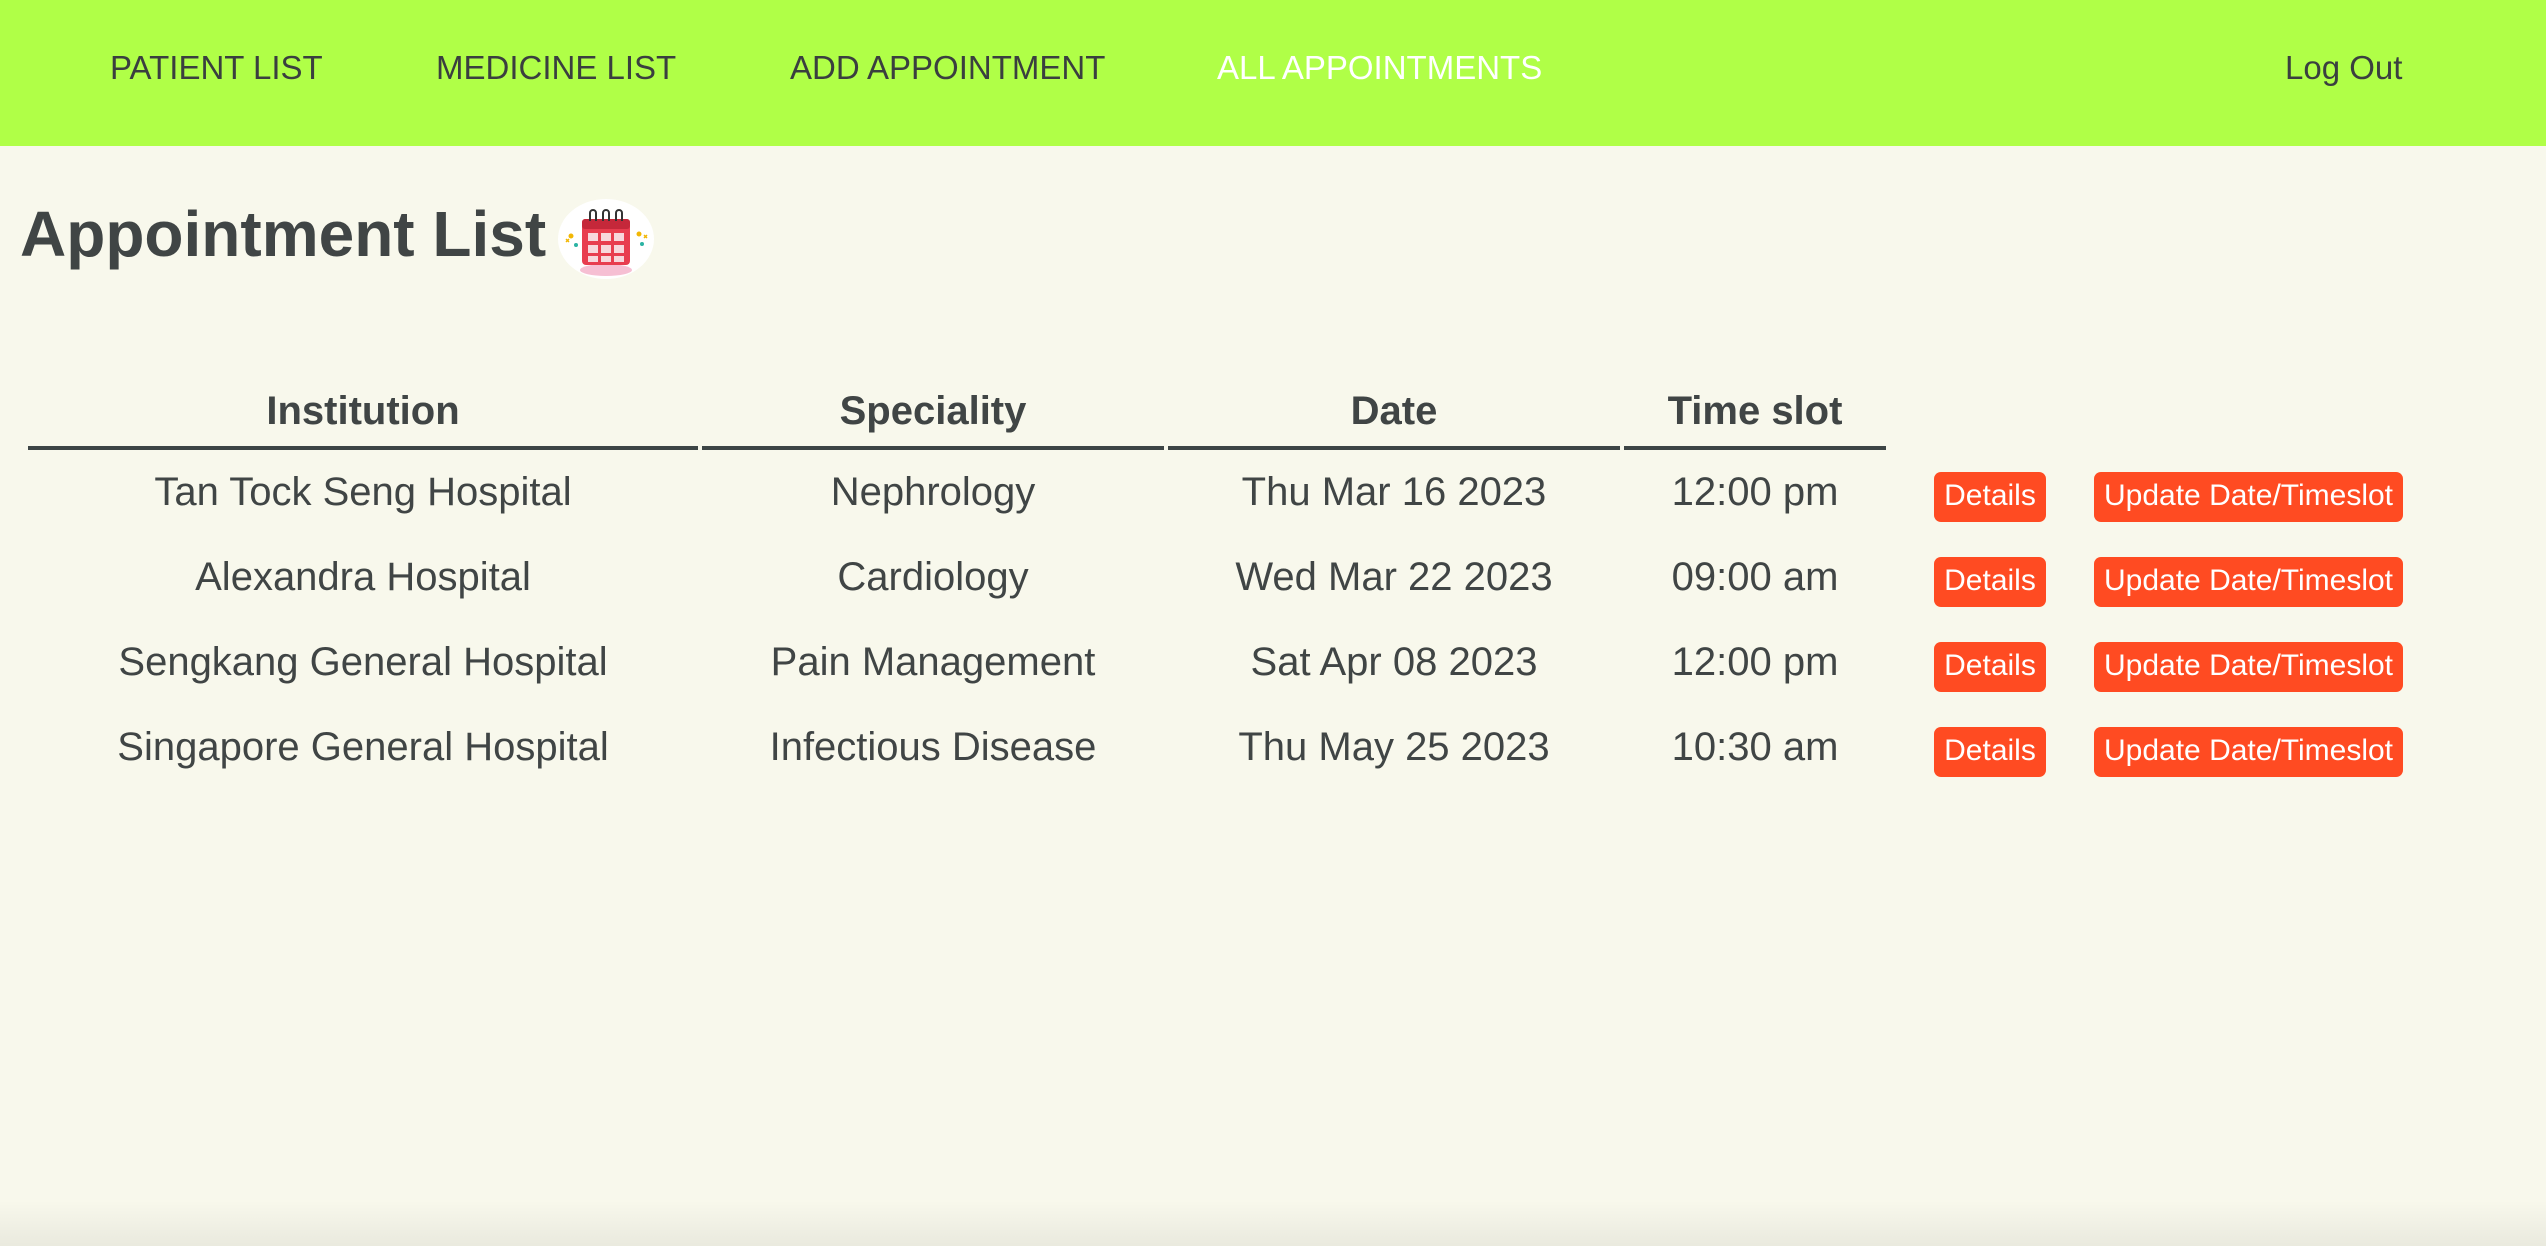 This screenshot has width=2546, height=1246. What do you see at coordinates (283, 234) in the screenshot?
I see `page-title: Appointment List` at bounding box center [283, 234].